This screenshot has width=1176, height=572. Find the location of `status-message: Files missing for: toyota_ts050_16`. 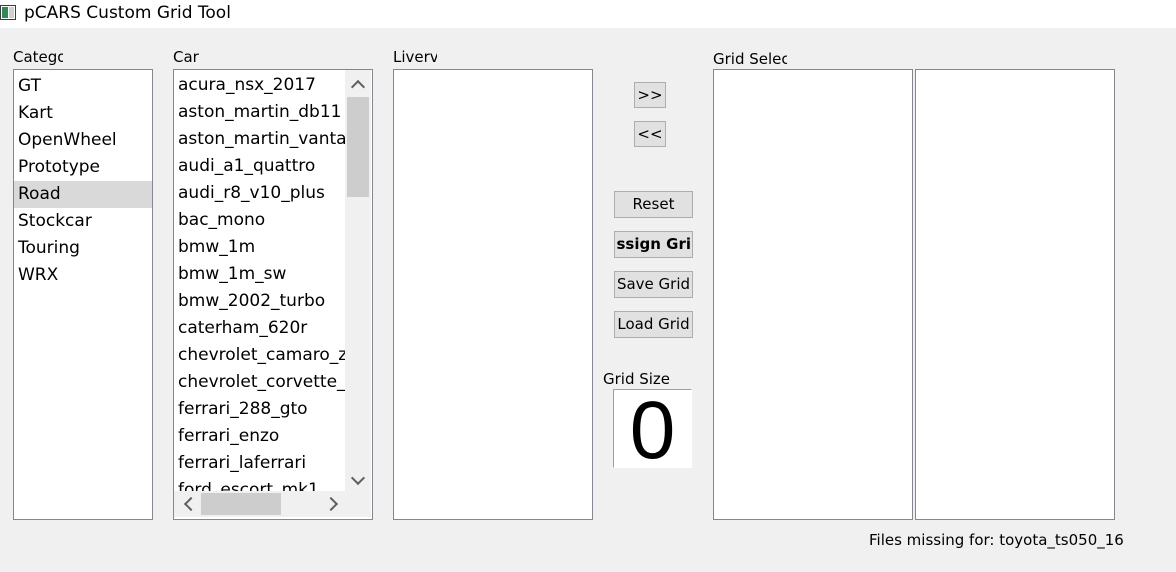

status-message: Files missing for: toyota_ts050_16 is located at coordinates (996, 540).